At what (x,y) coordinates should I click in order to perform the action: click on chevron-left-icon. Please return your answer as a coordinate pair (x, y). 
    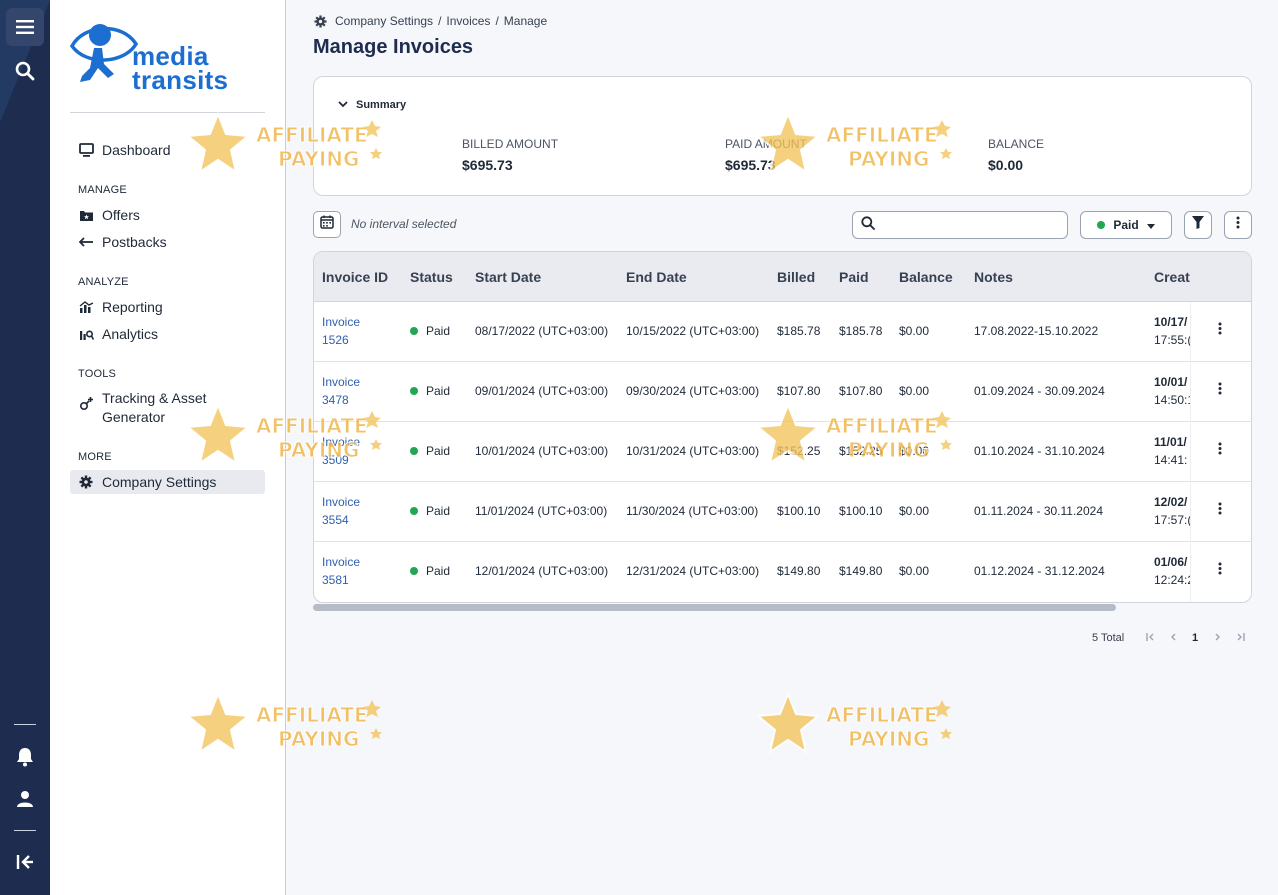
    Looking at the image, I should click on (1173, 637).